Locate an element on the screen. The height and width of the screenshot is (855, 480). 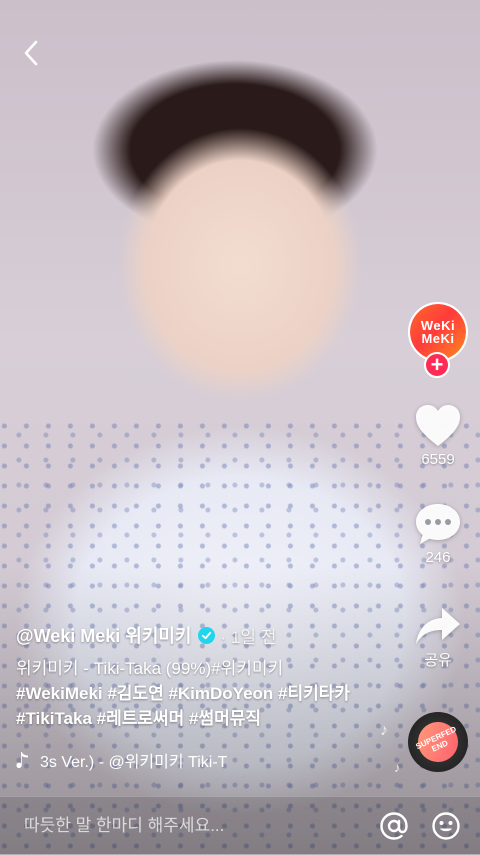
like-count: 6559 is located at coordinates (438, 459).